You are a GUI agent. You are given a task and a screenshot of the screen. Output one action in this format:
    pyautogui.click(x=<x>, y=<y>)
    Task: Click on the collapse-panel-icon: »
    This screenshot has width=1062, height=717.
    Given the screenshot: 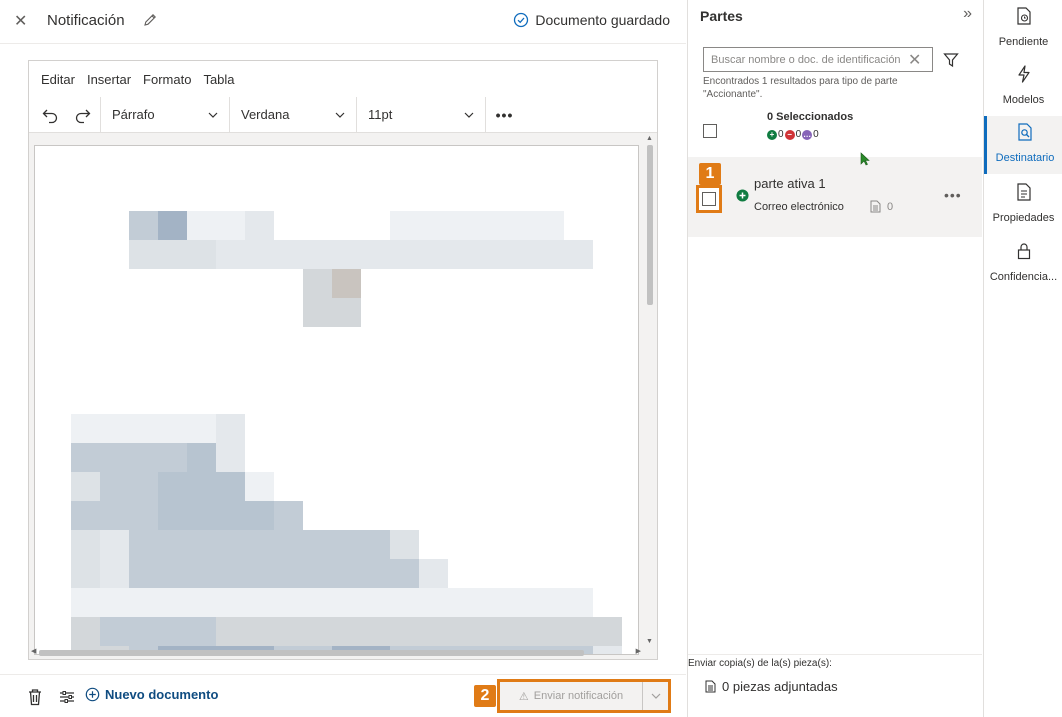 What is the action you would take?
    pyautogui.click(x=967, y=14)
    